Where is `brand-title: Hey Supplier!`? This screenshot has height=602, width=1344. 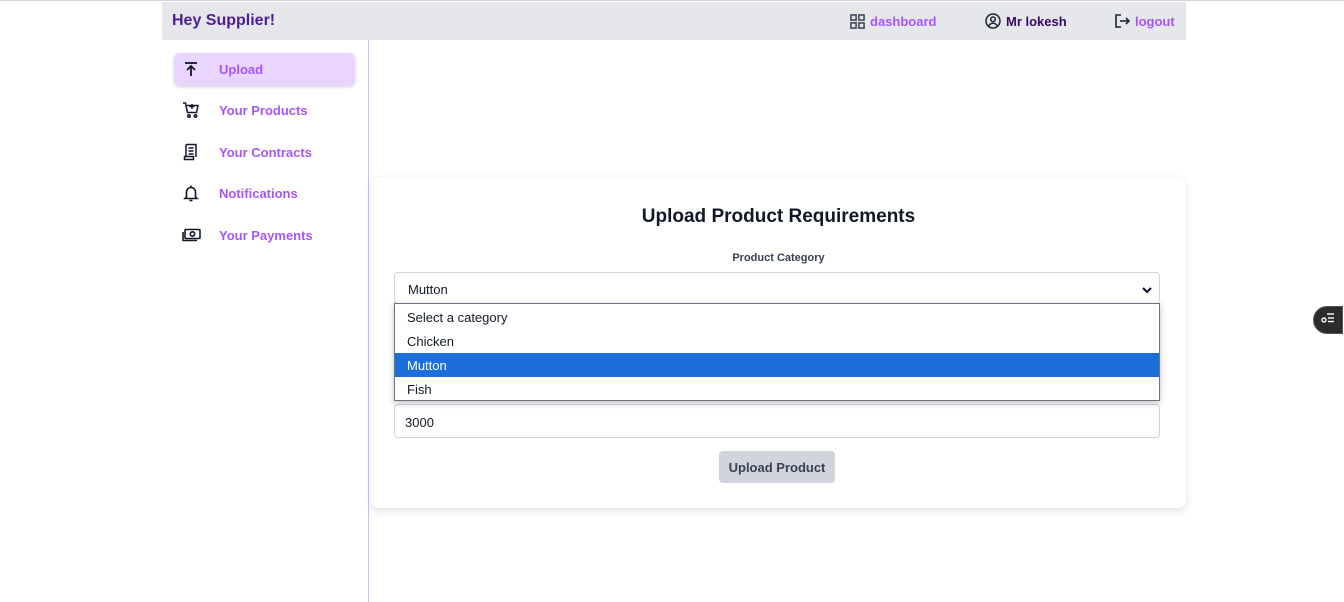 brand-title: Hey Supplier! is located at coordinates (224, 20).